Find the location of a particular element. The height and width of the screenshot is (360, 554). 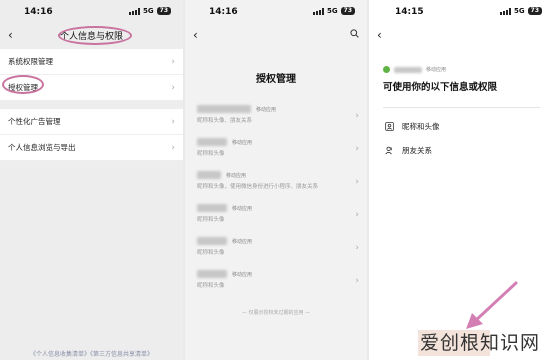

pointer-arrow-icon is located at coordinates (492, 305).